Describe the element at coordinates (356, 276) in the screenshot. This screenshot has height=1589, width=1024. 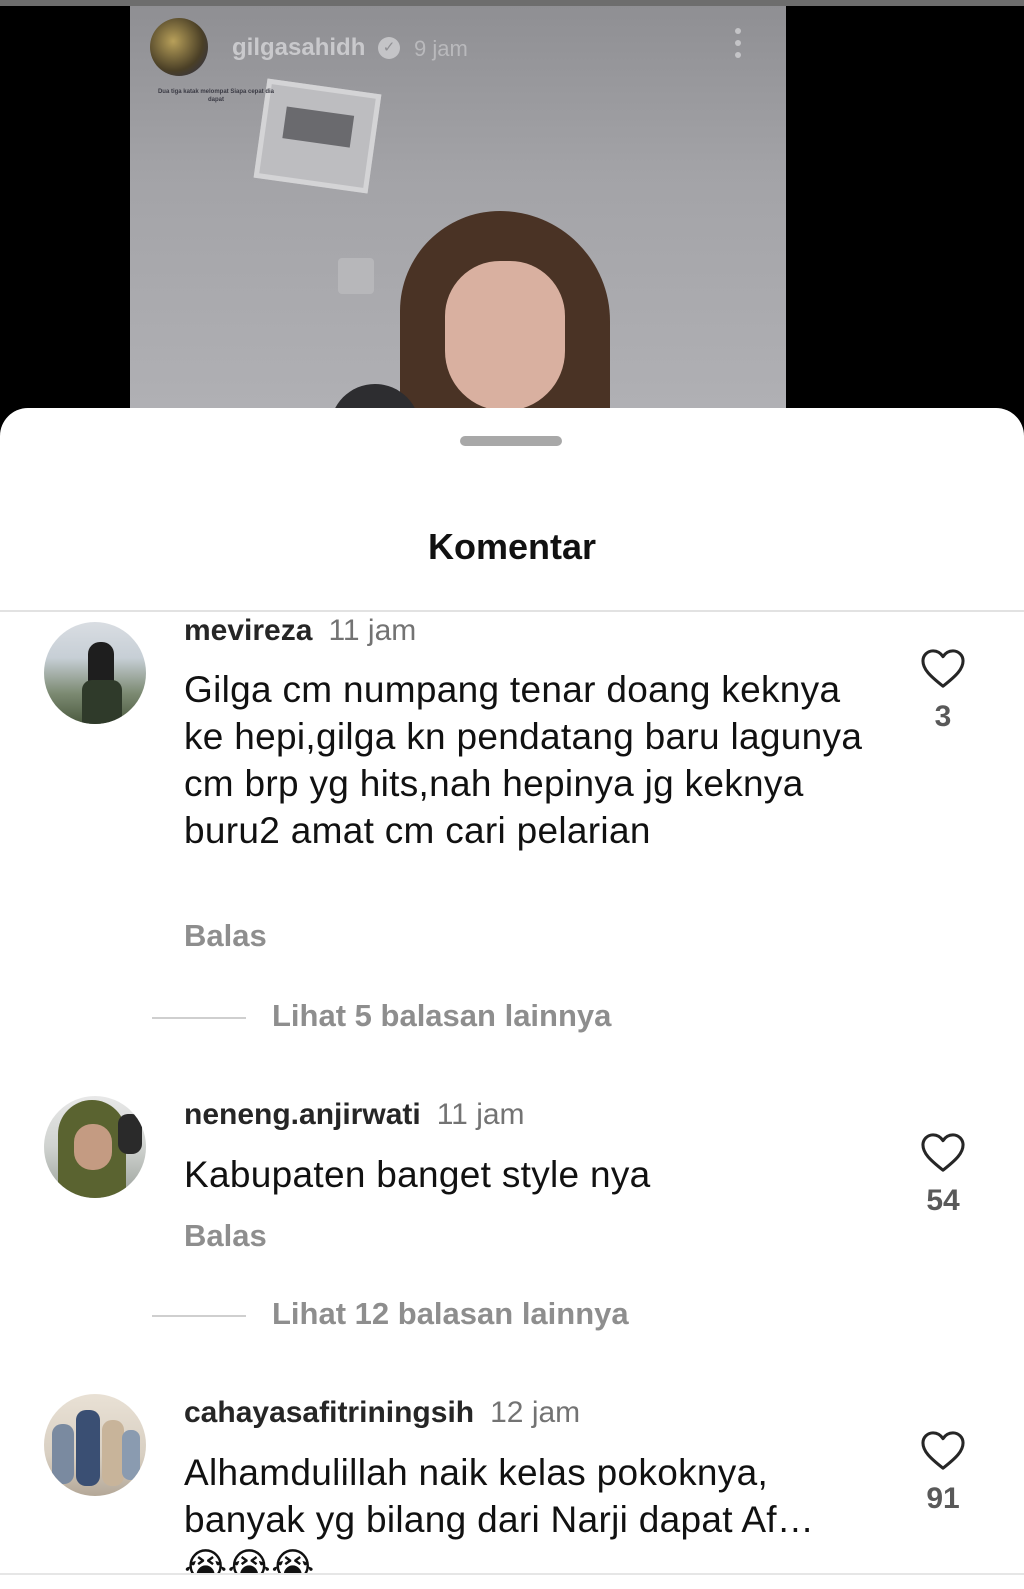
I see `story-wall-socket` at that location.